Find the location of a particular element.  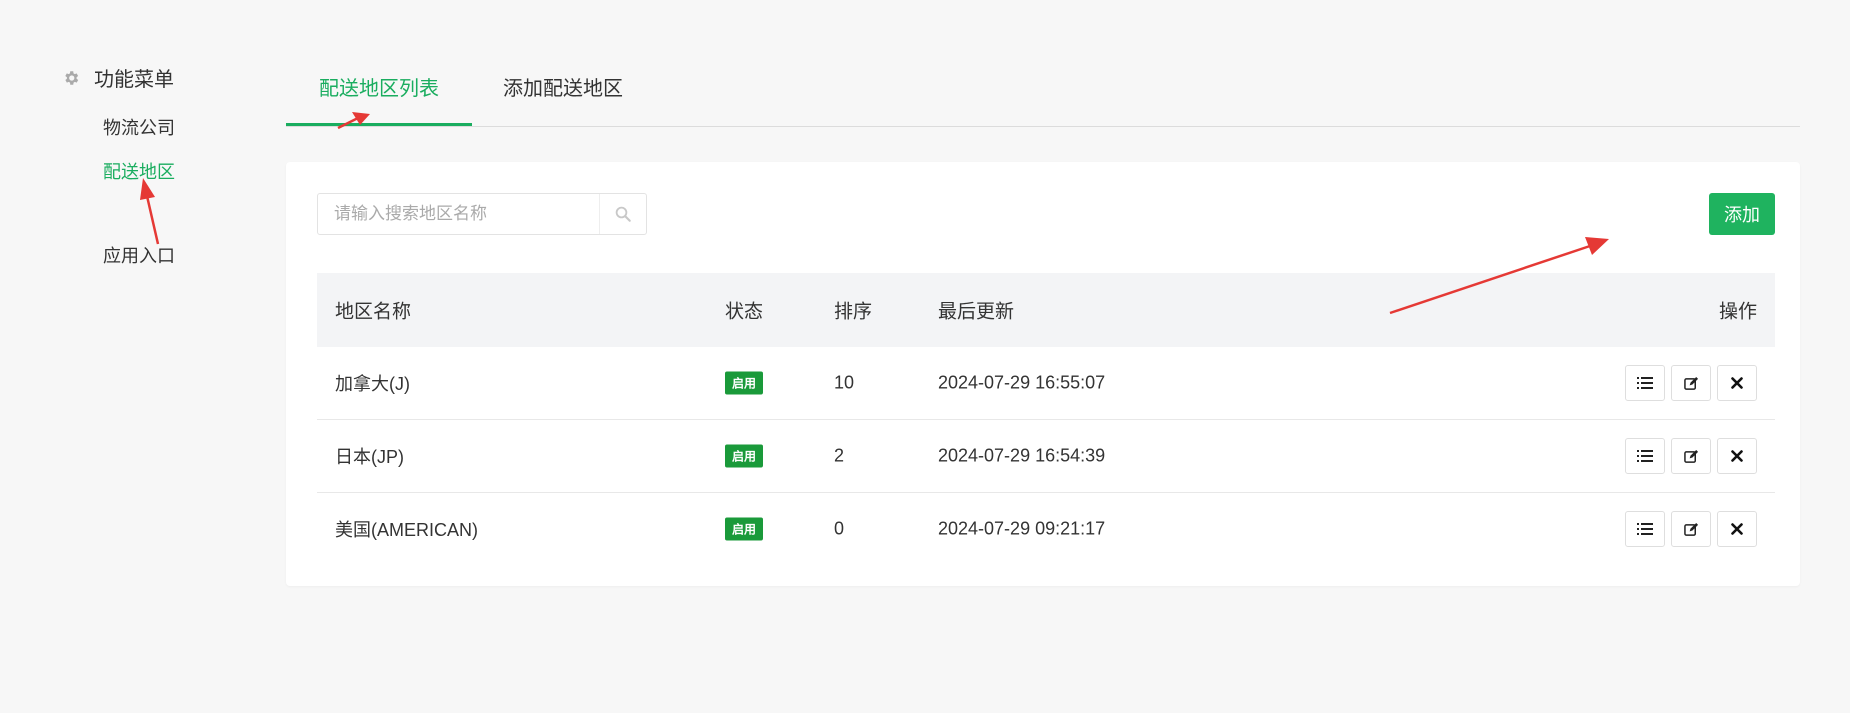

region-name: 加拿大(J) is located at coordinates (372, 384).